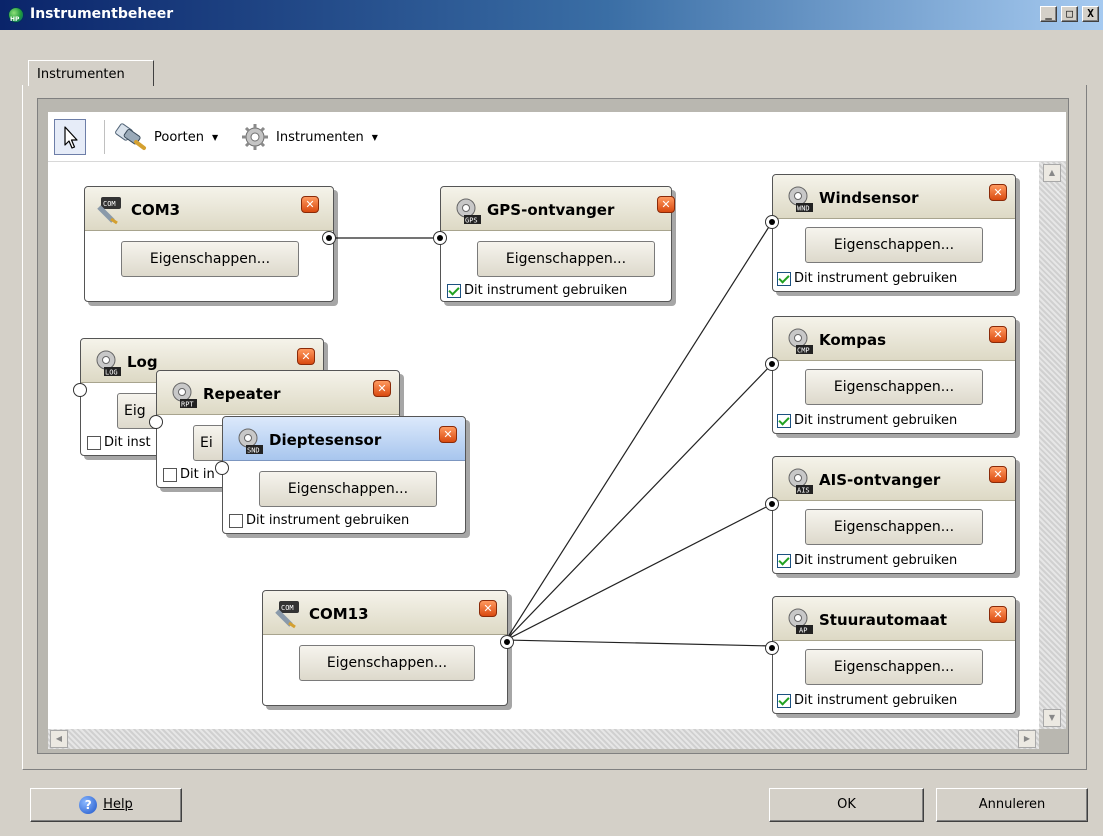 This screenshot has height=836, width=1103. What do you see at coordinates (1052, 445) in the screenshot?
I see `vertical-scrollbar: ▲ ▼` at bounding box center [1052, 445].